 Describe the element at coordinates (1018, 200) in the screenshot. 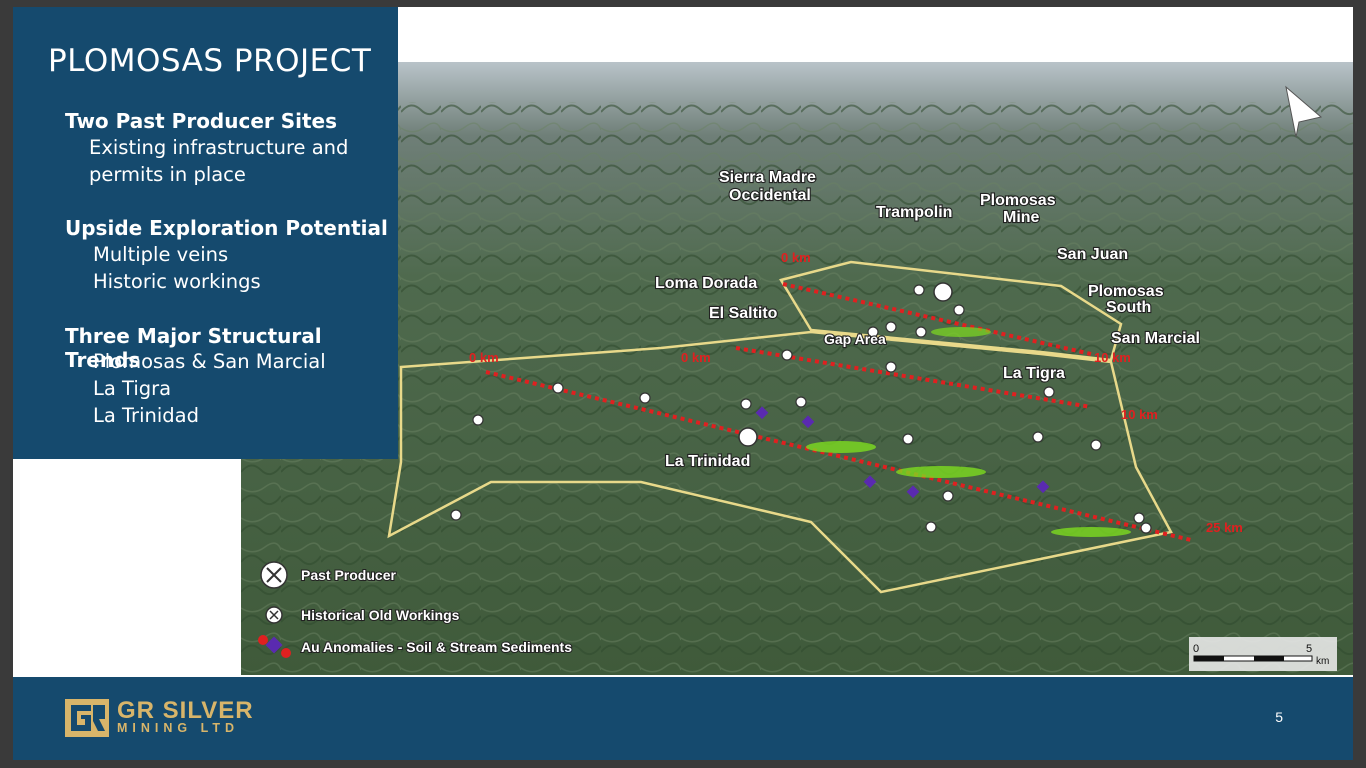

I see `label-plomosas-mine-1: Plomosas` at that location.